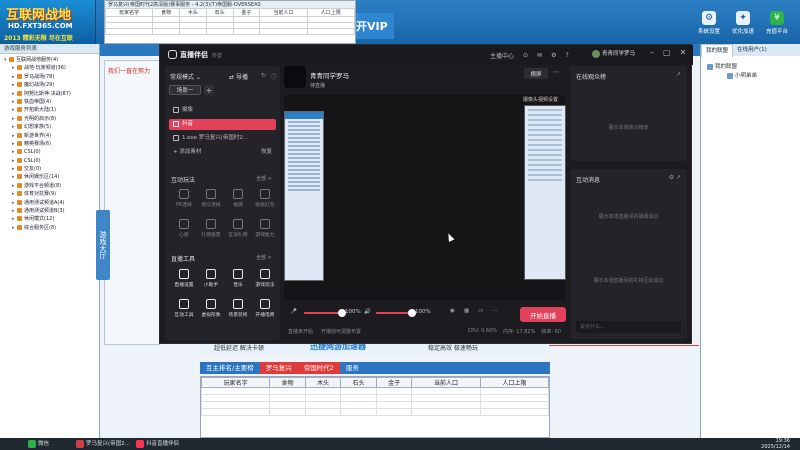 The image size is (800, 450). Describe the element at coordinates (777, 27) in the screenshot. I see `recharge-button: ¥ 充值平台` at that location.